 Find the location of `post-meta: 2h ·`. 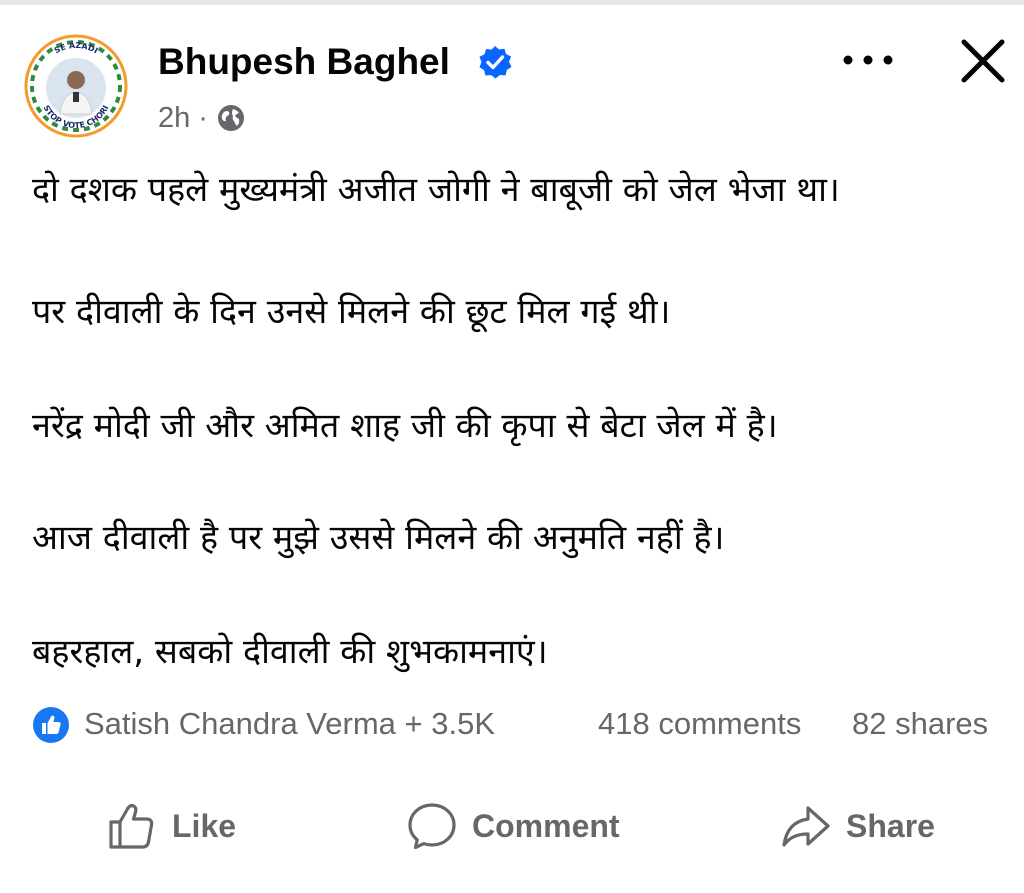

post-meta: 2h · is located at coordinates (202, 118).